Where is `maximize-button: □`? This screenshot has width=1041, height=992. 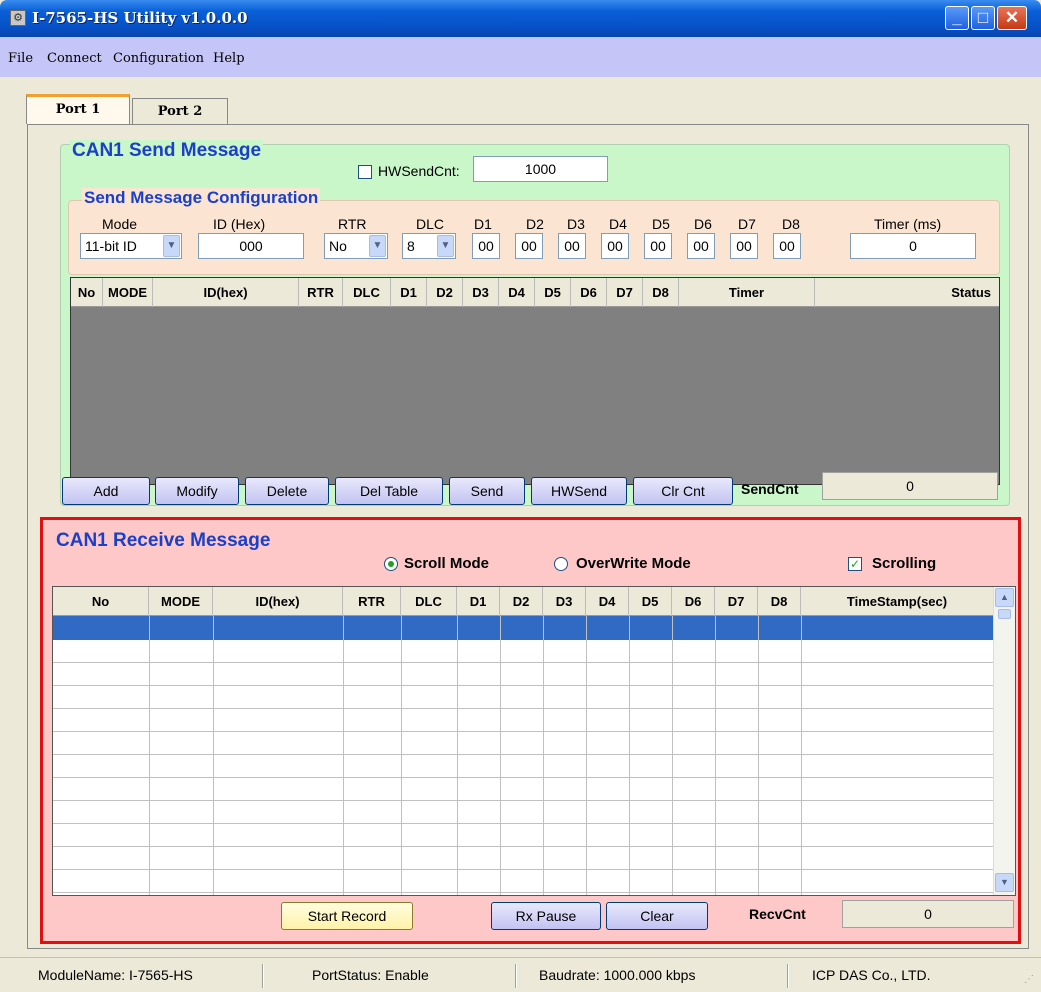 maximize-button: □ is located at coordinates (983, 18).